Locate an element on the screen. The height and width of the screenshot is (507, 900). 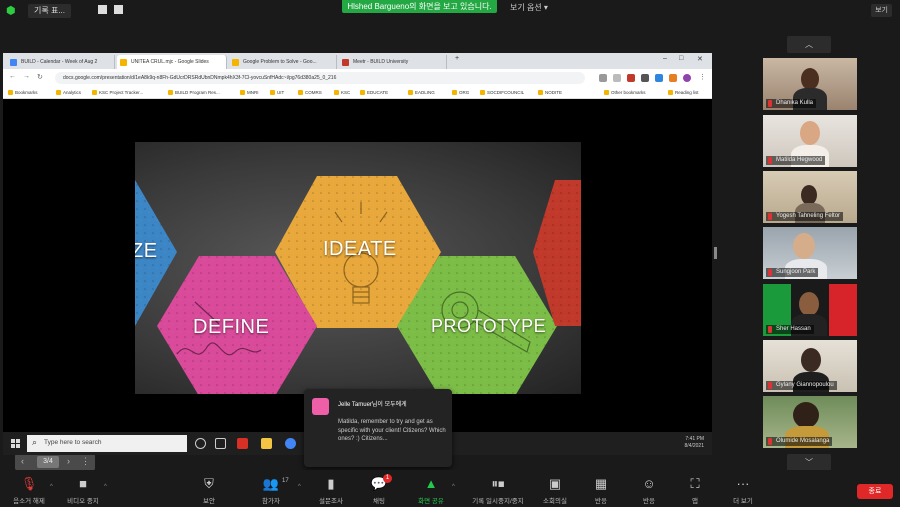
system-tray-clock: 7:41 PM 8/4/2021 is located at coordinates (694, 443).